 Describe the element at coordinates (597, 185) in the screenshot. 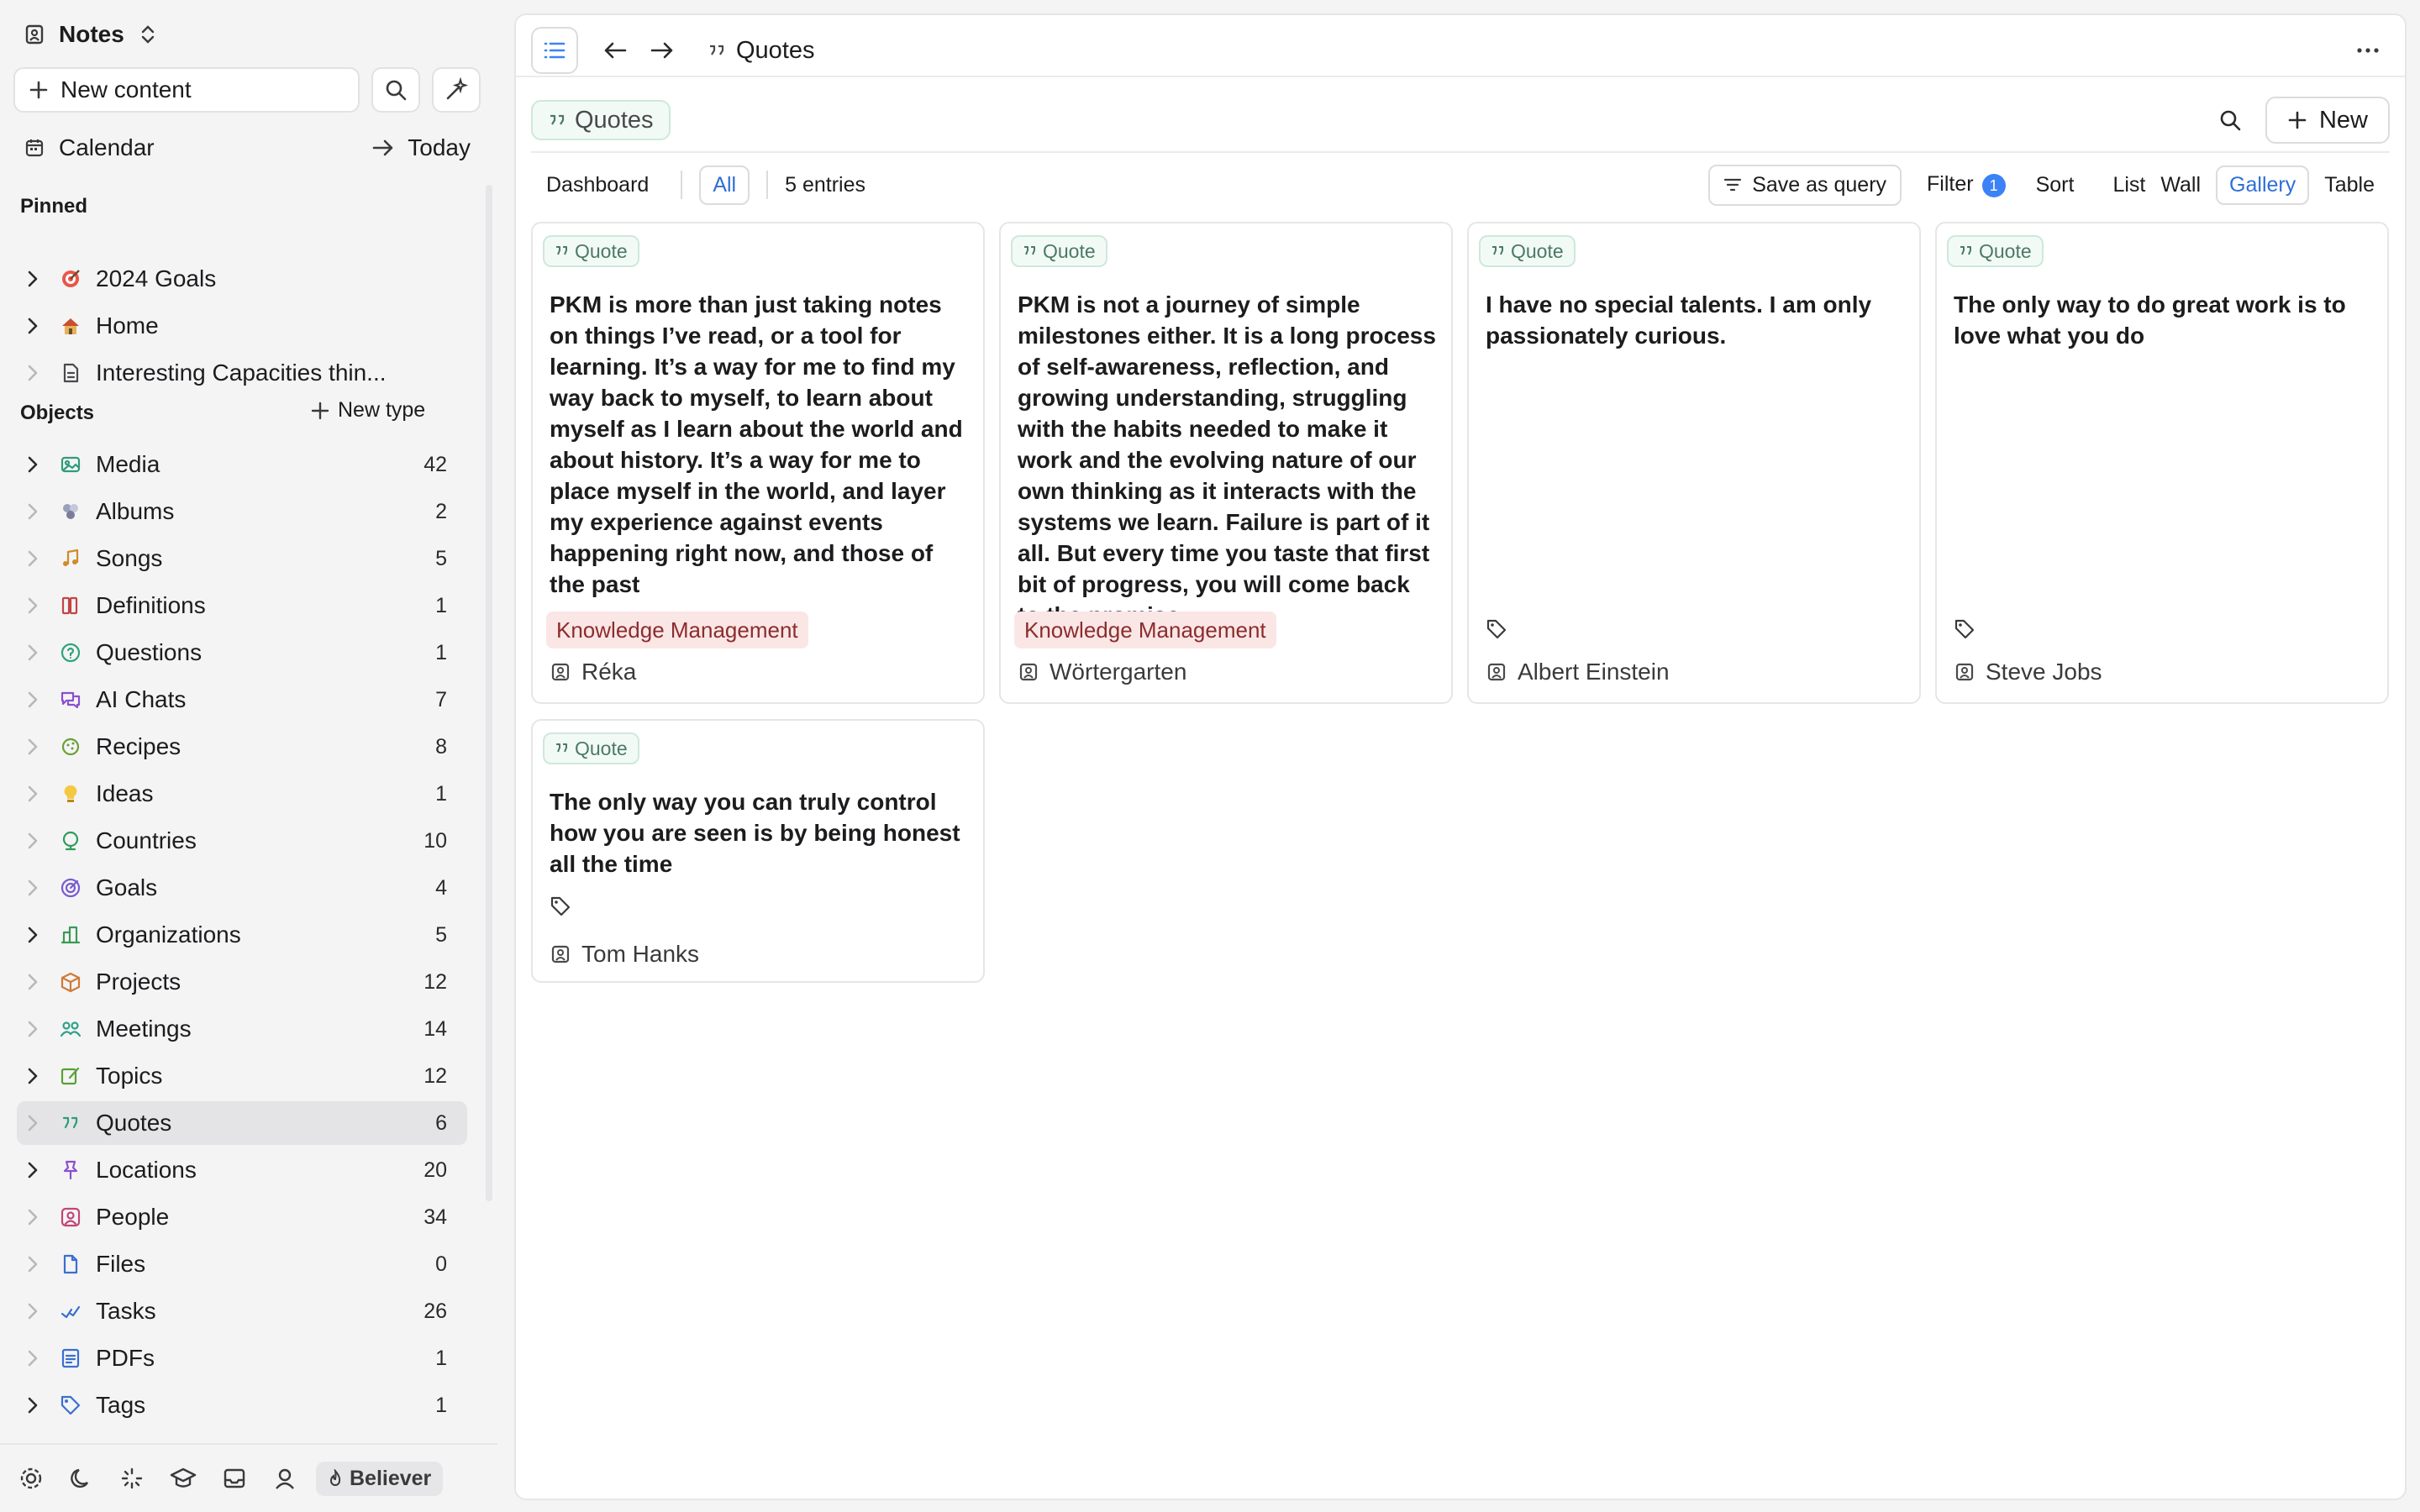

I see `tab-dashboard: Dashboard` at that location.